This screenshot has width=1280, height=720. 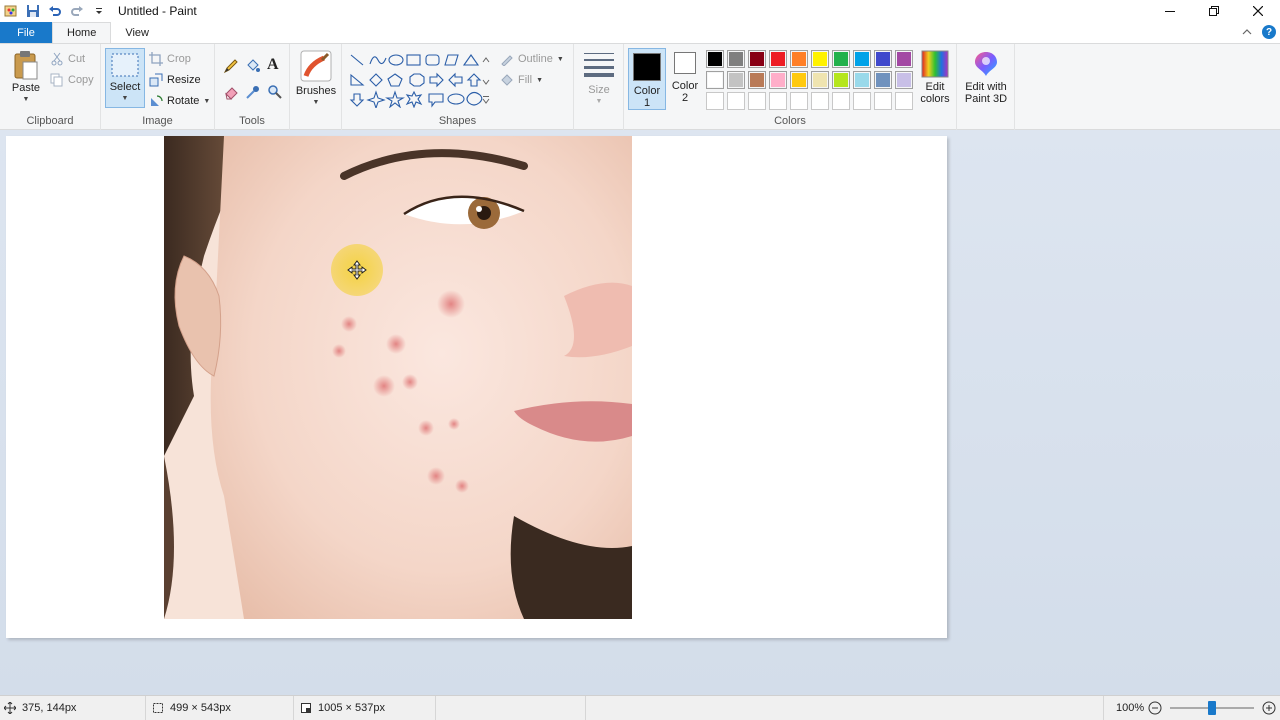 I want to click on status-bar: 375, 144px 499 × 543px 1005 × 537px 100%, so click(x=640, y=707).